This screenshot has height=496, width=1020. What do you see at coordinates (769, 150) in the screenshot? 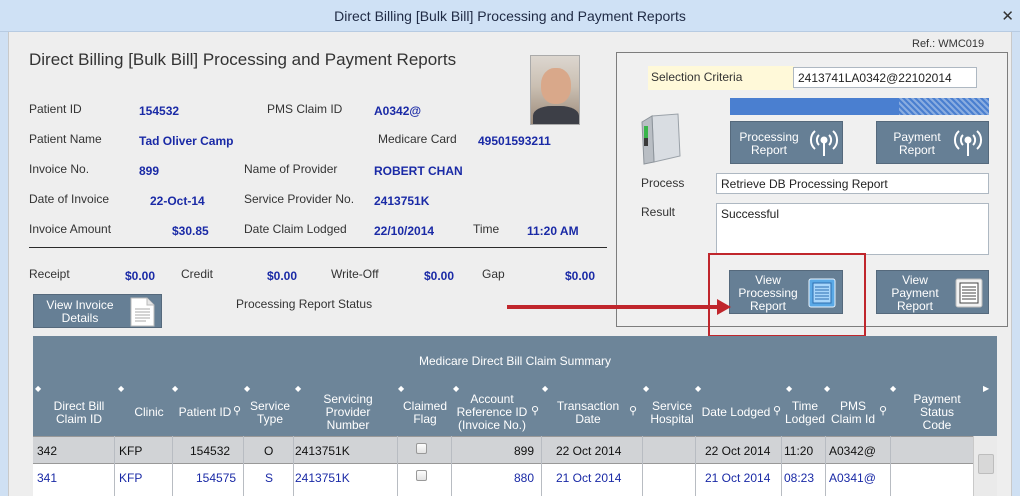
I see `processing-report-line2: Report` at bounding box center [769, 150].